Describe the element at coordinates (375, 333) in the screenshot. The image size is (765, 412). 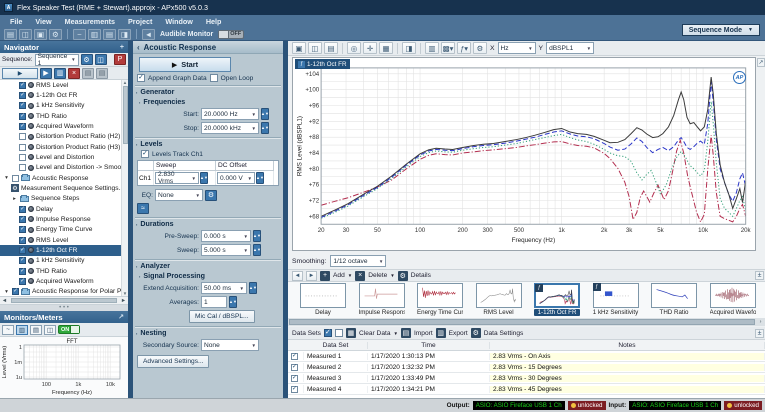
I see `clear-data-button: Clear Data` at that location.